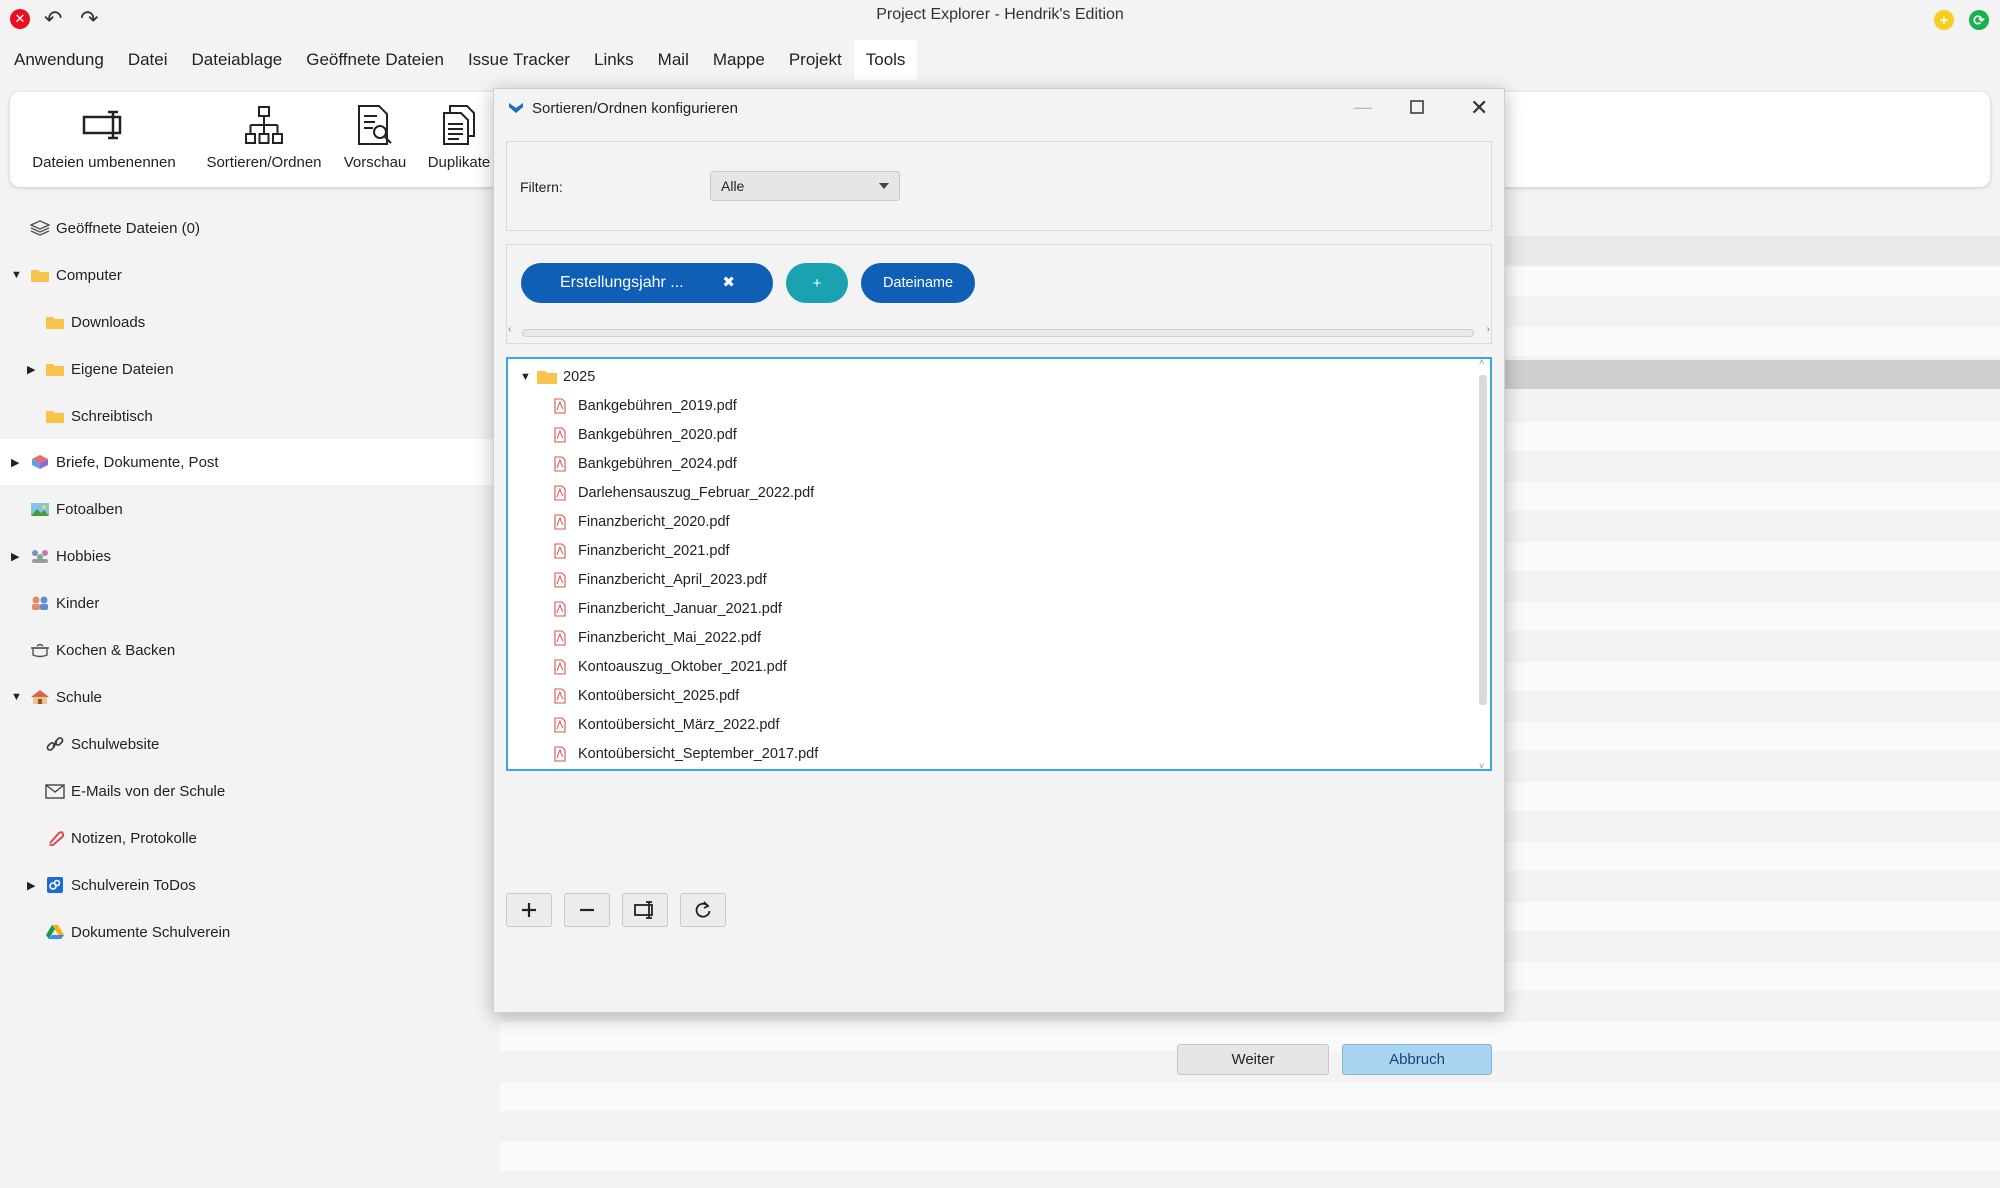 Image resolution: width=2000 pixels, height=1188 pixels. I want to click on sidebar-item-kinder: Kinder, so click(247, 603).